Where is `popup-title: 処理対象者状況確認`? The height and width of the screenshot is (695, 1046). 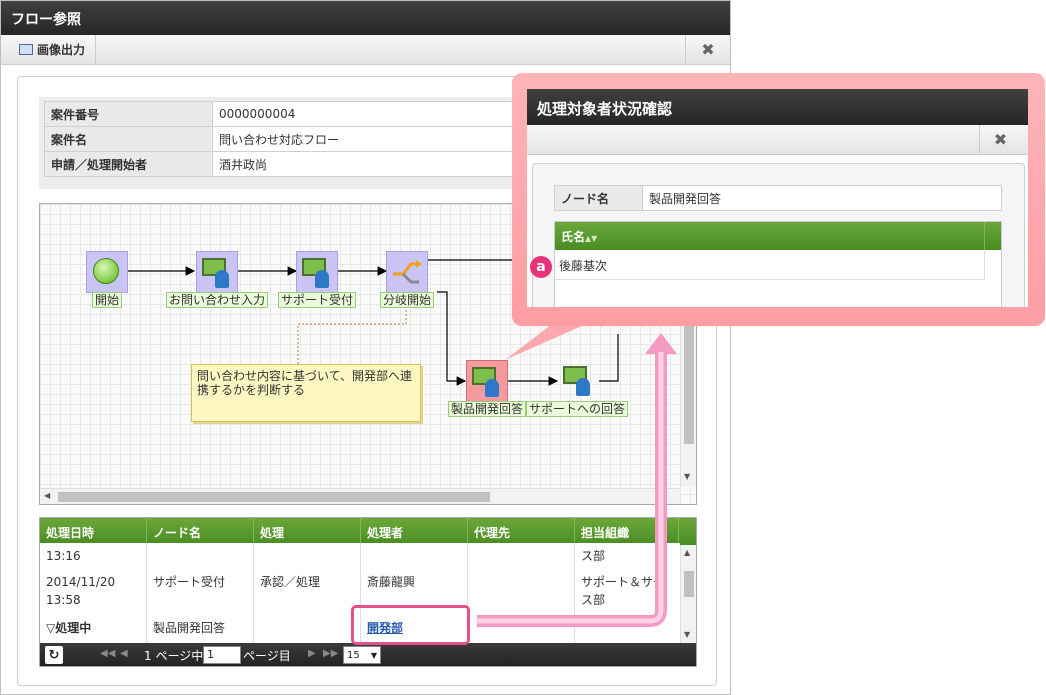
popup-title: 処理対象者状況確認 is located at coordinates (777, 107).